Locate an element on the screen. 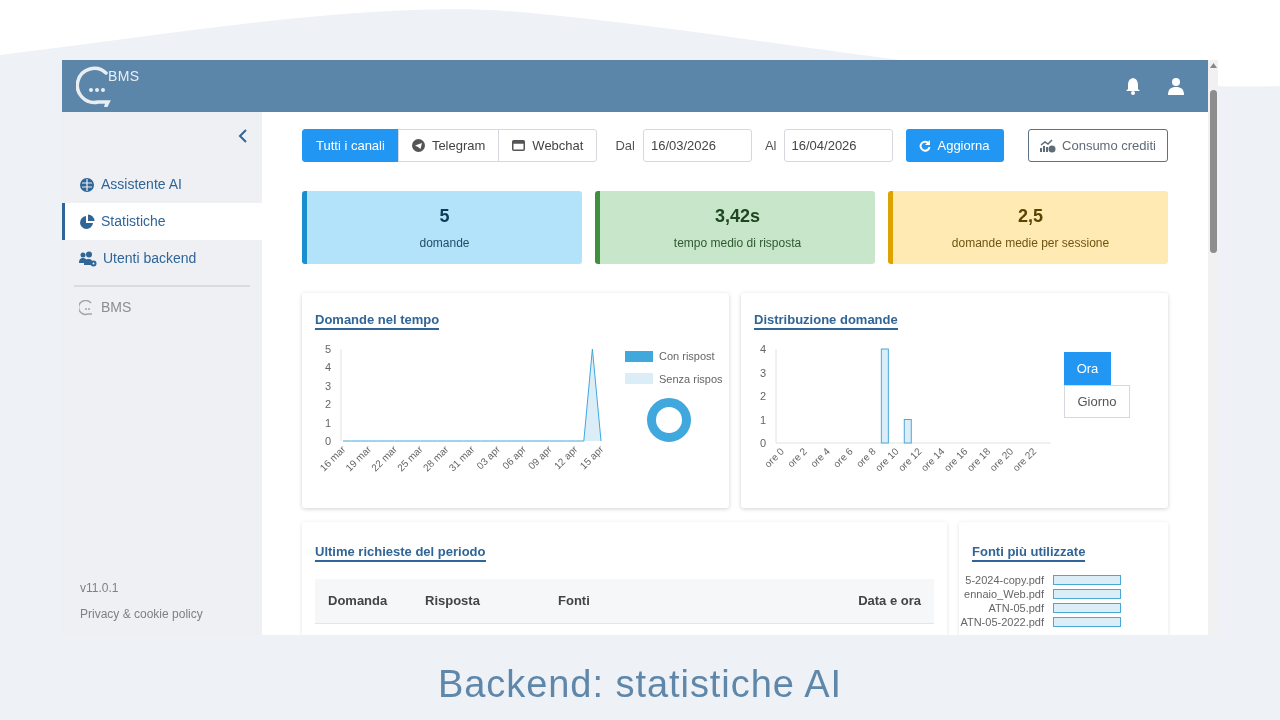  users-gear-icon is located at coordinates (88, 258).